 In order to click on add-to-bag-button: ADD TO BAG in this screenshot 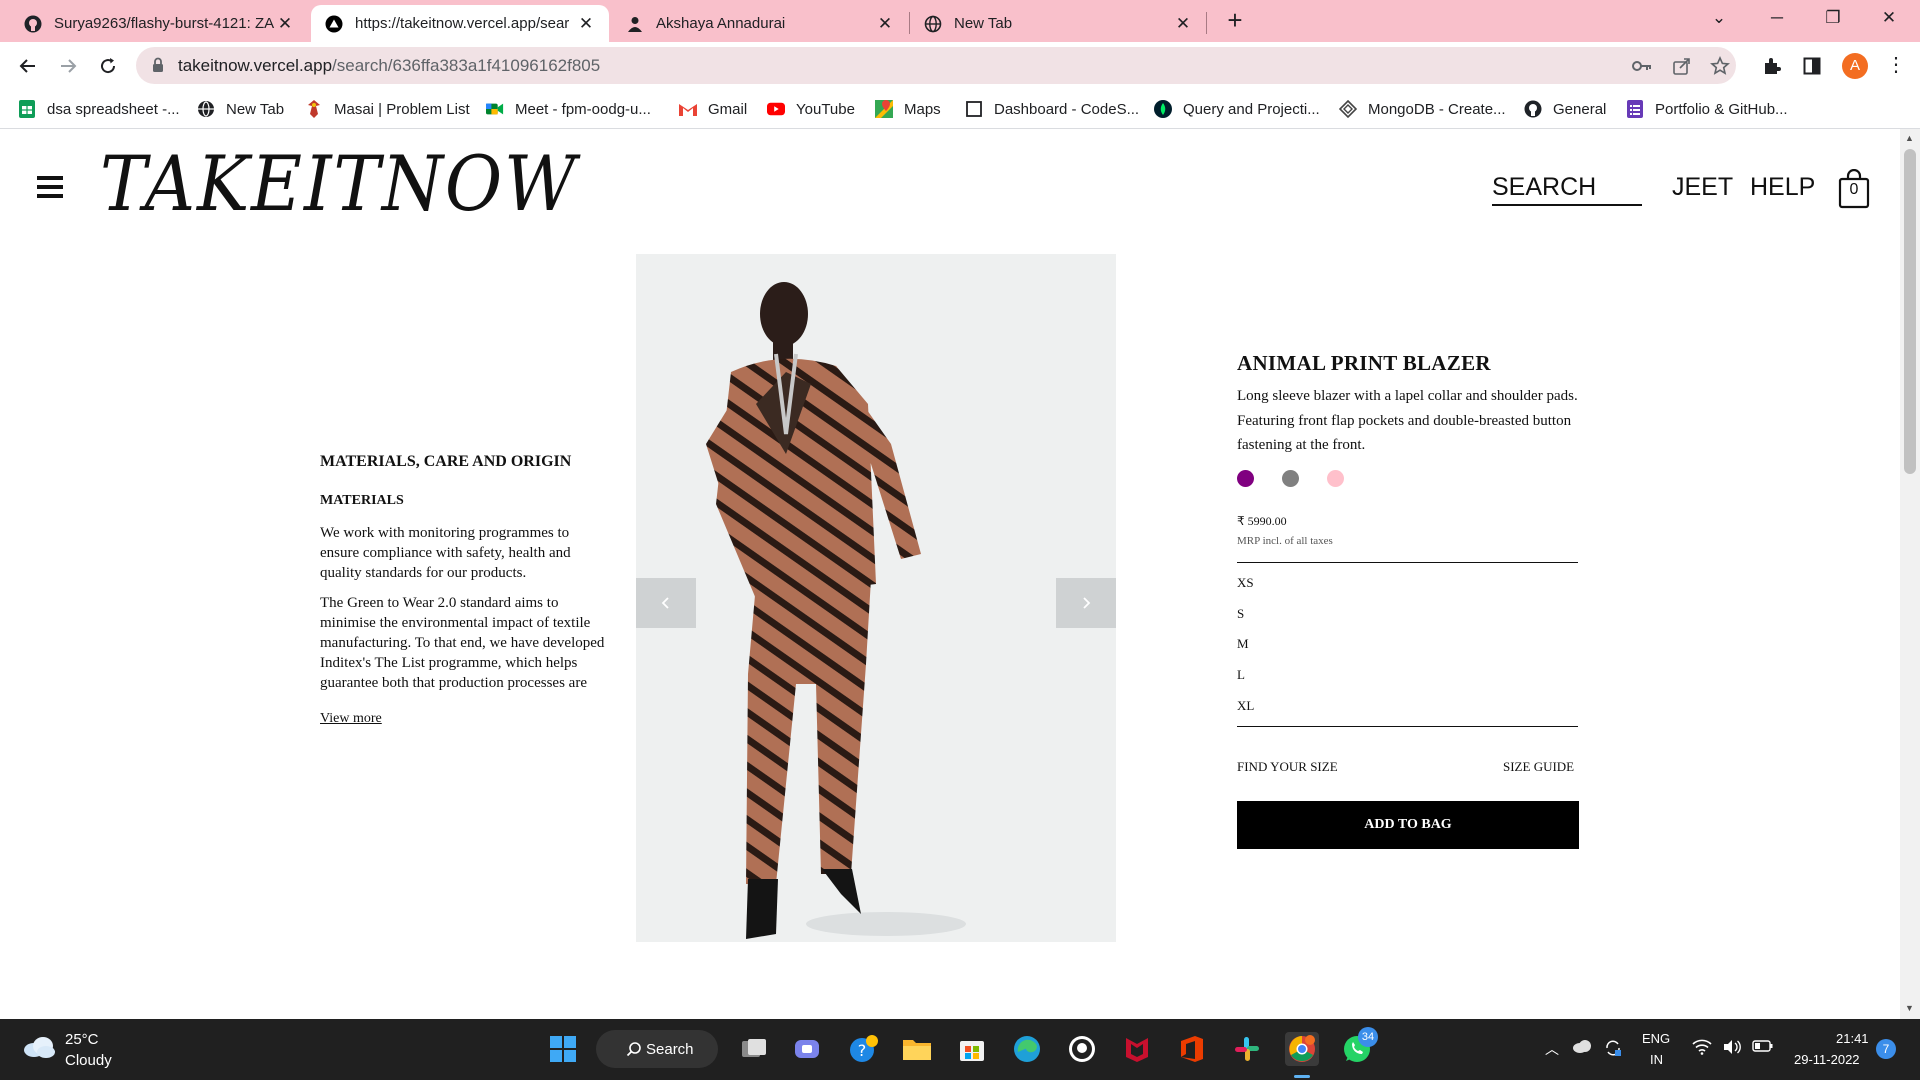, I will do `click(1408, 825)`.